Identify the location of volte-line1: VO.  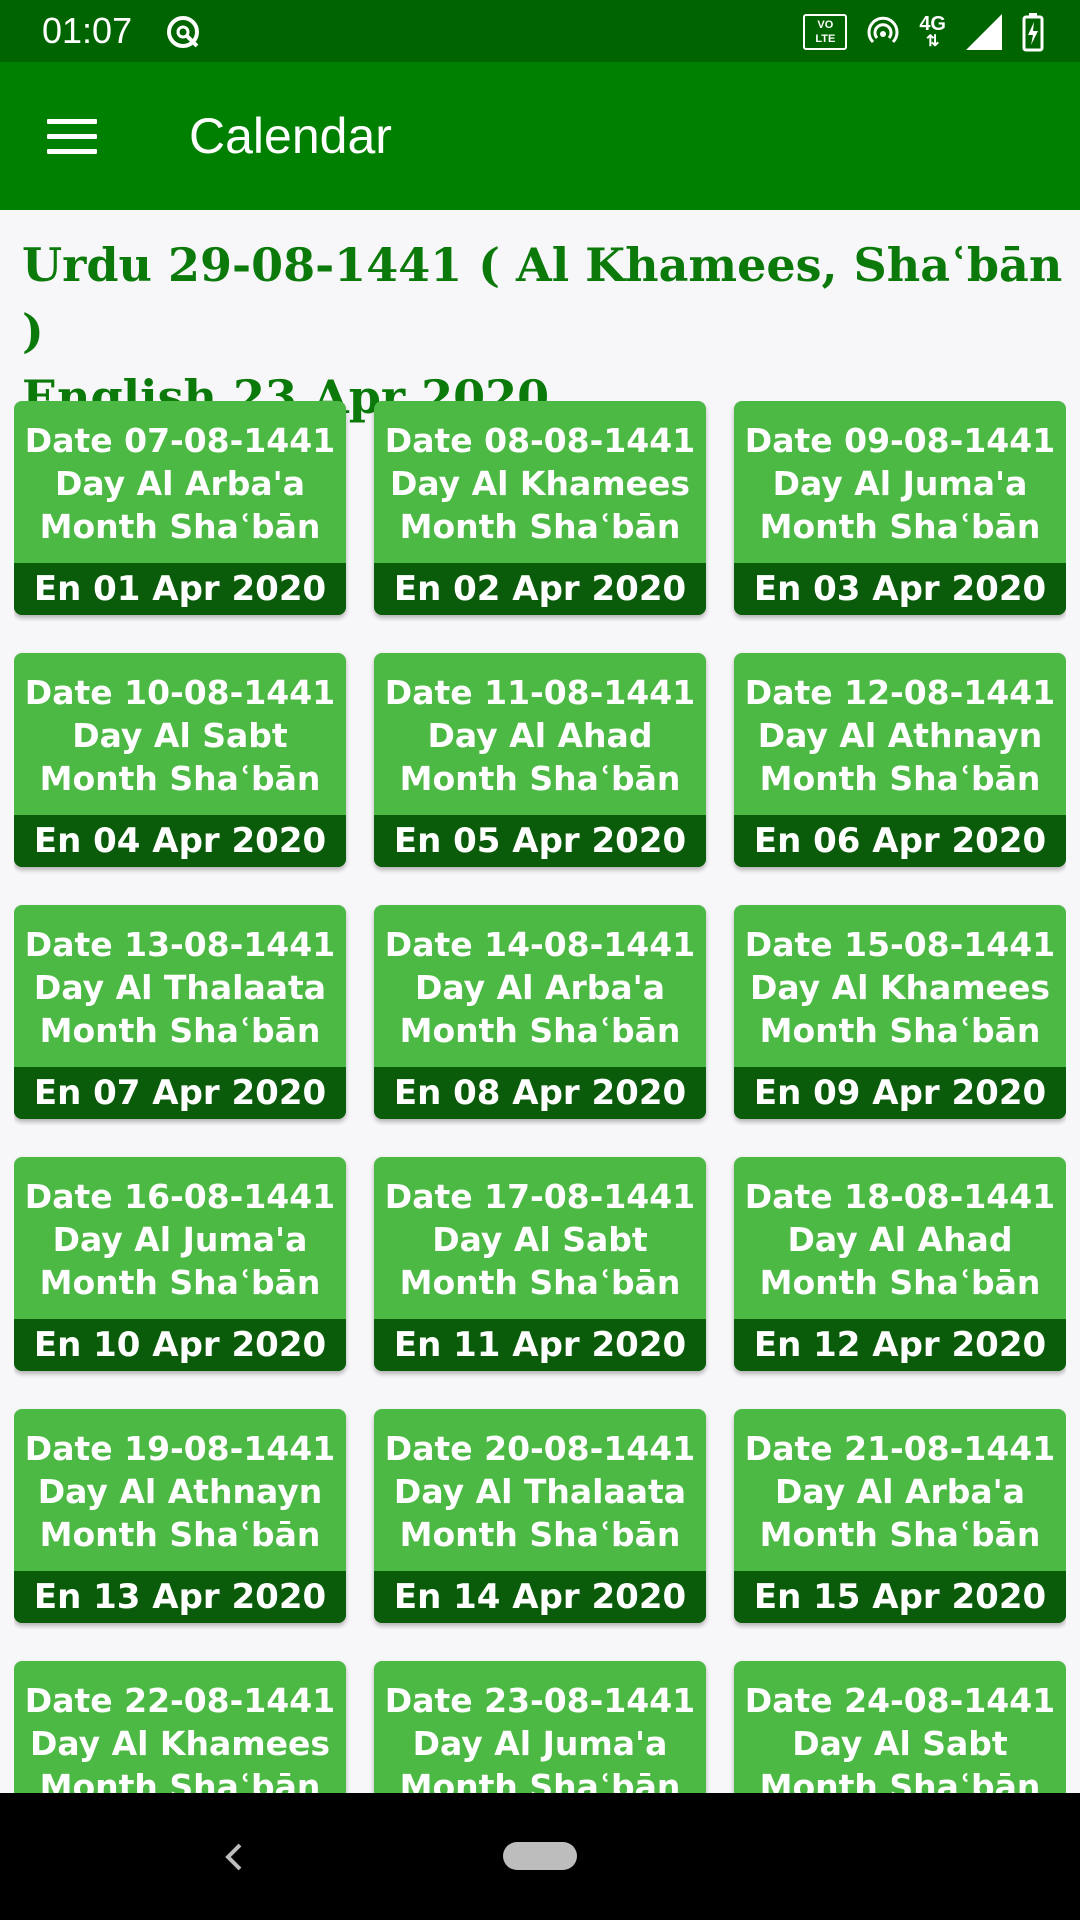
(825, 25).